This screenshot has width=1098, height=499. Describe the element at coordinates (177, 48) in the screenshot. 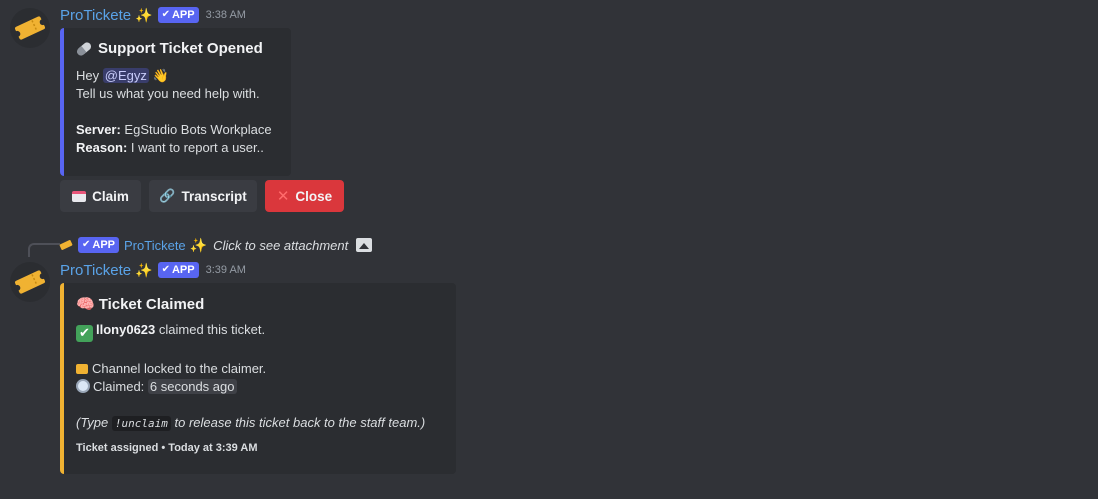

I see `embed-title: Support Ticket Opened` at that location.